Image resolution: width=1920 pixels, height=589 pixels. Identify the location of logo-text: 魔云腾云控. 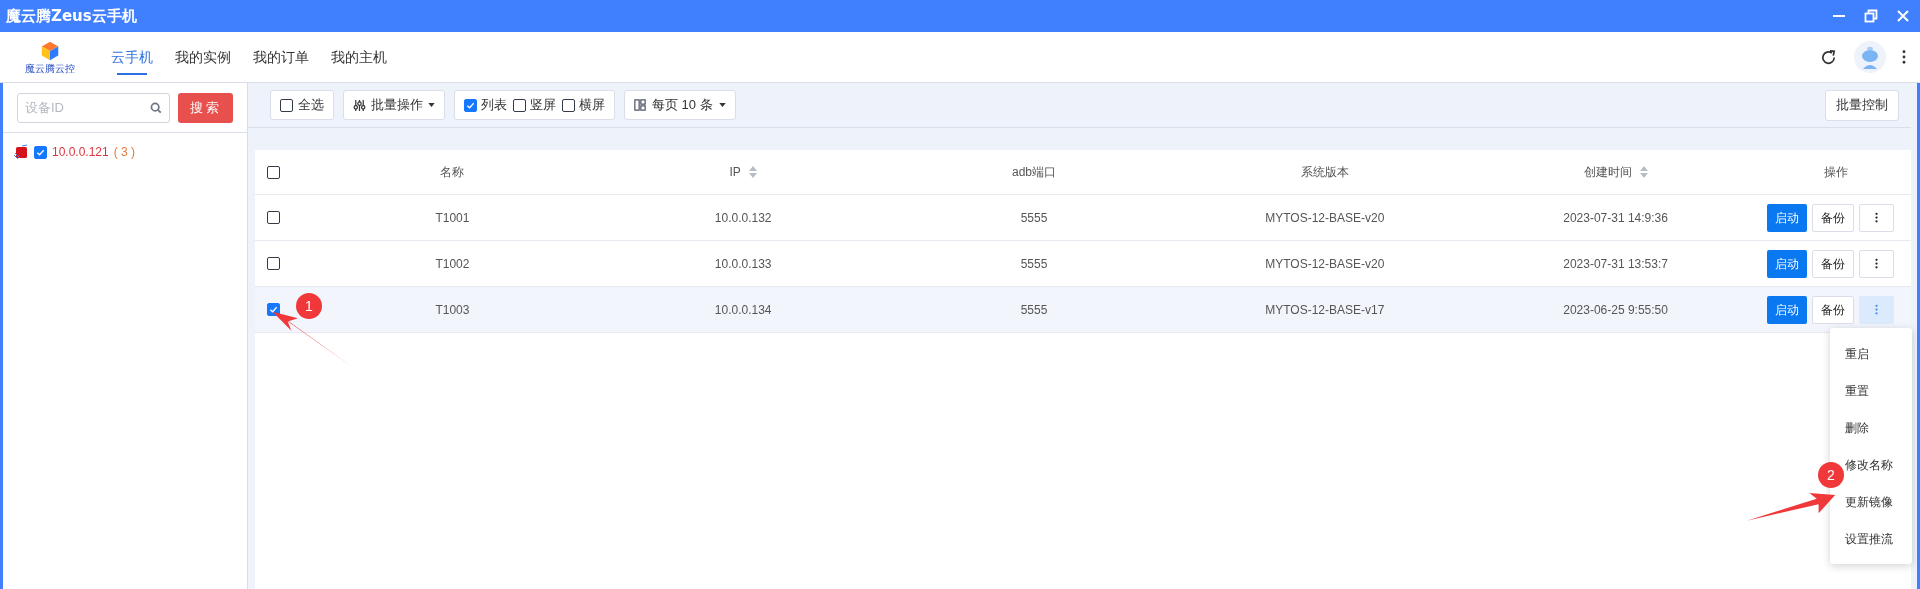
(50, 69).